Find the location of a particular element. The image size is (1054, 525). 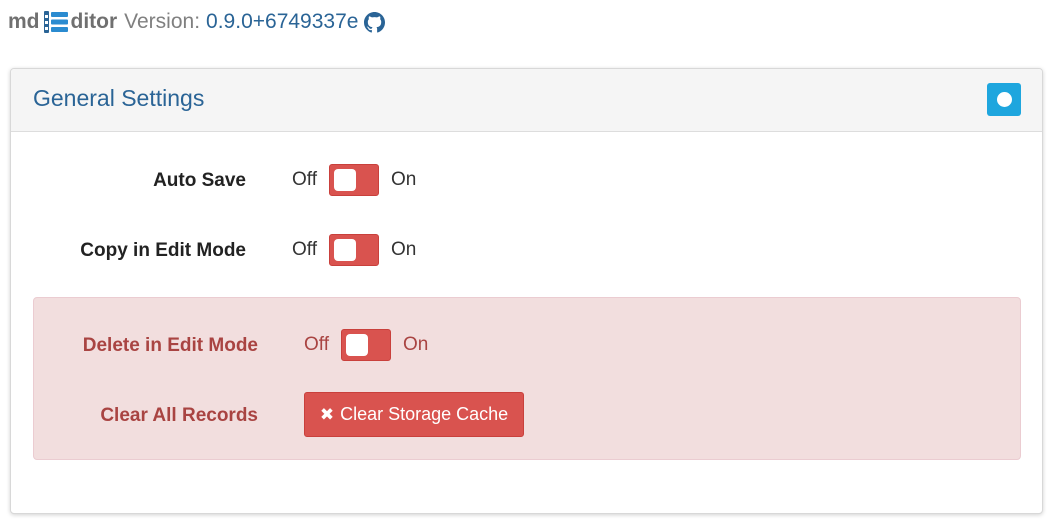

copy-edit-mode-toggle is located at coordinates (354, 250).